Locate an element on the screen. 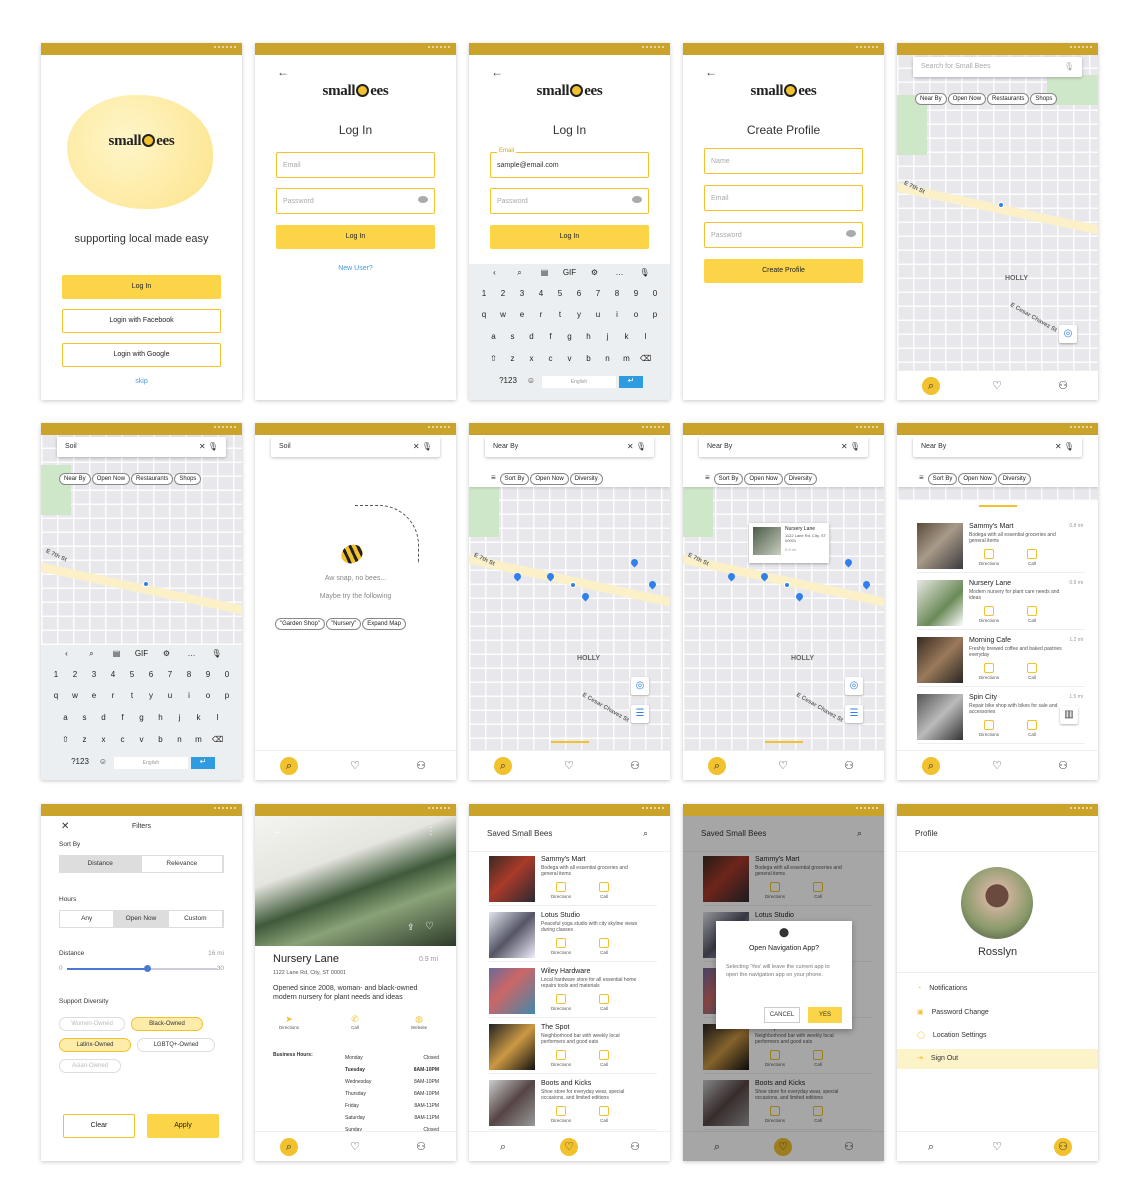 This screenshot has height=1203, width=1139. key-p: p is located at coordinates (655, 314).